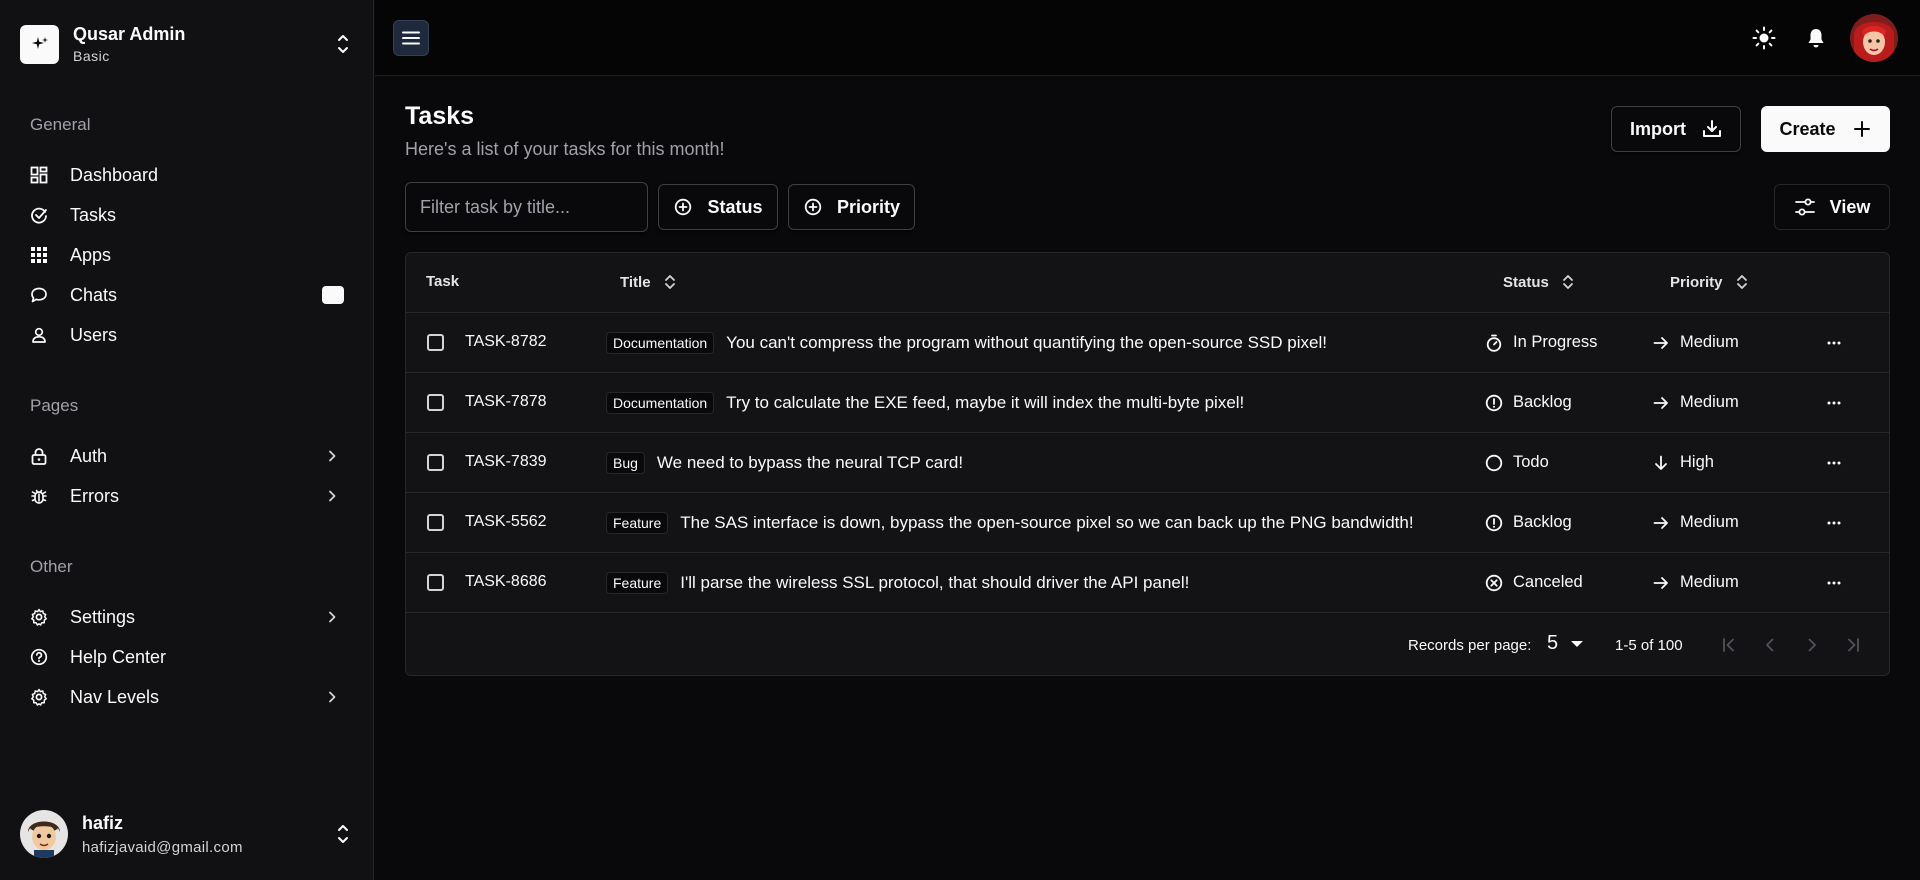  What do you see at coordinates (635, 282) in the screenshot?
I see `column-header-label: Title` at bounding box center [635, 282].